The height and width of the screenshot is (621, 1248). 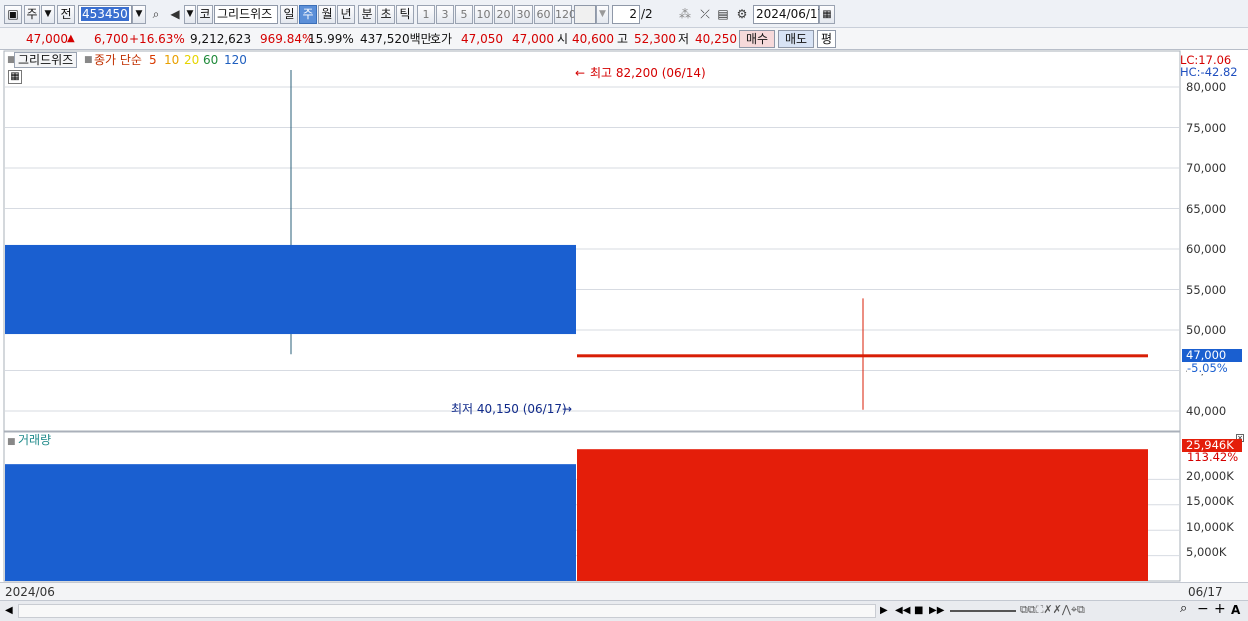 I want to click on up-arrow-icon: ▲, so click(x=71, y=38).